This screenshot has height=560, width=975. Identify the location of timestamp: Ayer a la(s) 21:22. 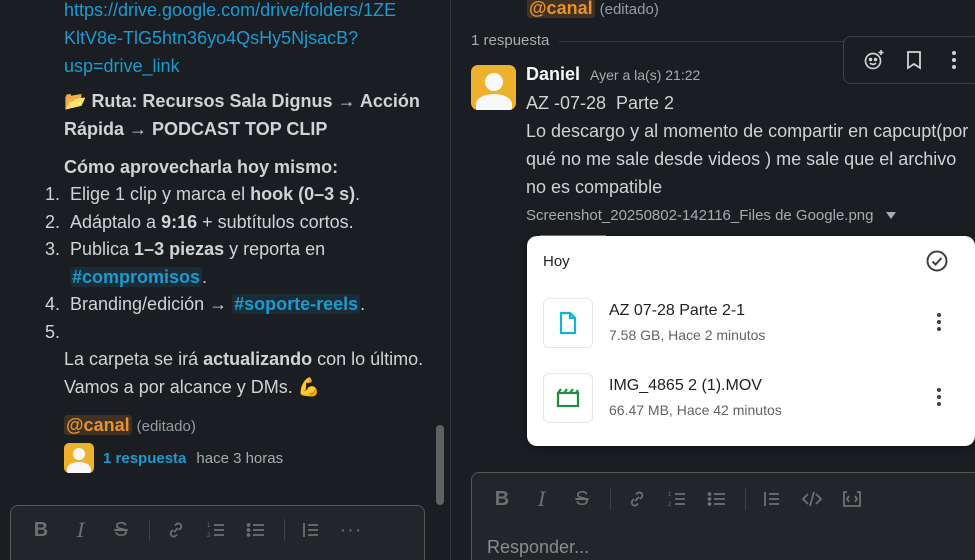
(645, 75).